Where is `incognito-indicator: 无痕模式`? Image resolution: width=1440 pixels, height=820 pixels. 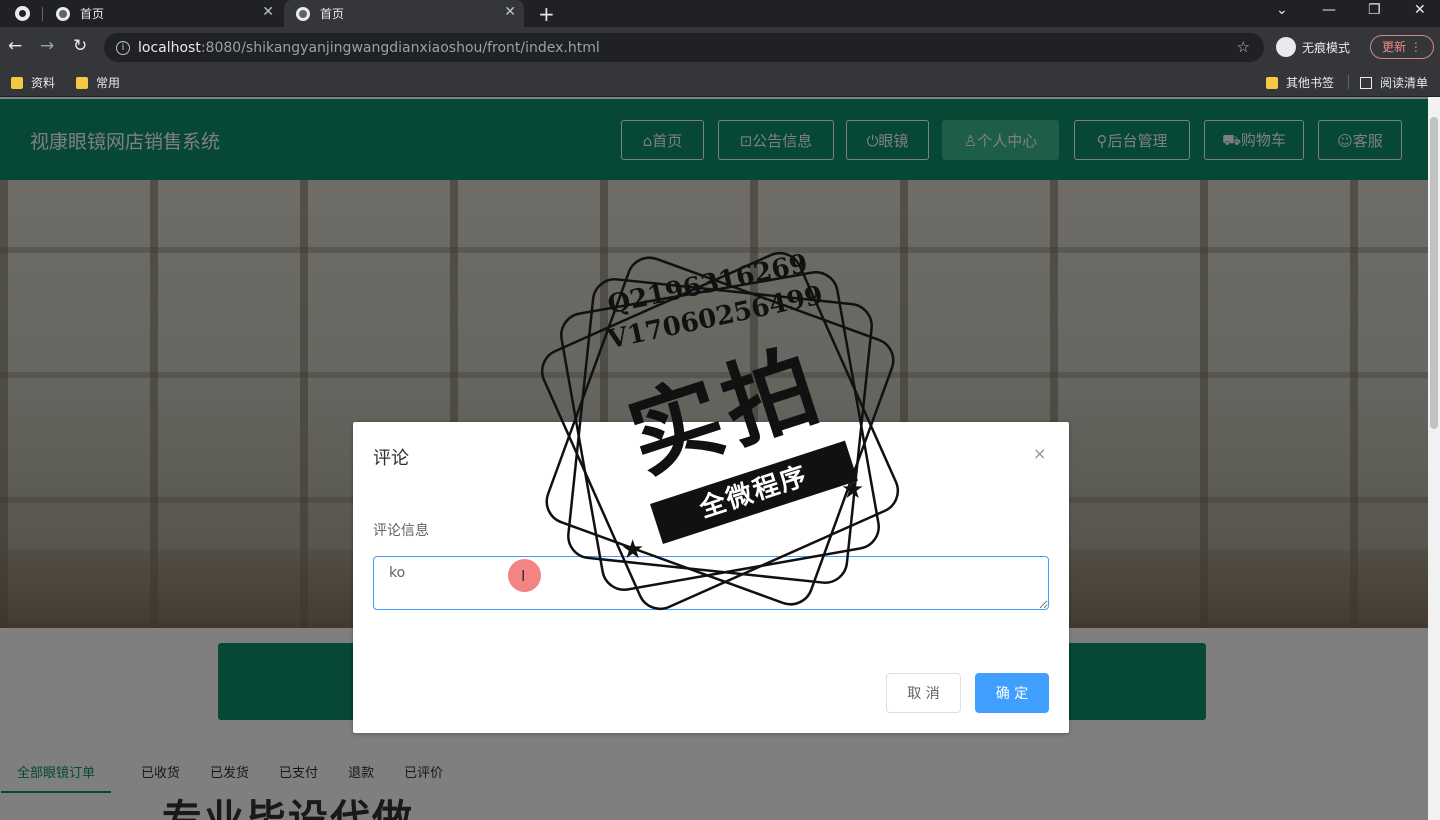 incognito-indicator: 无痕模式 is located at coordinates (1313, 47).